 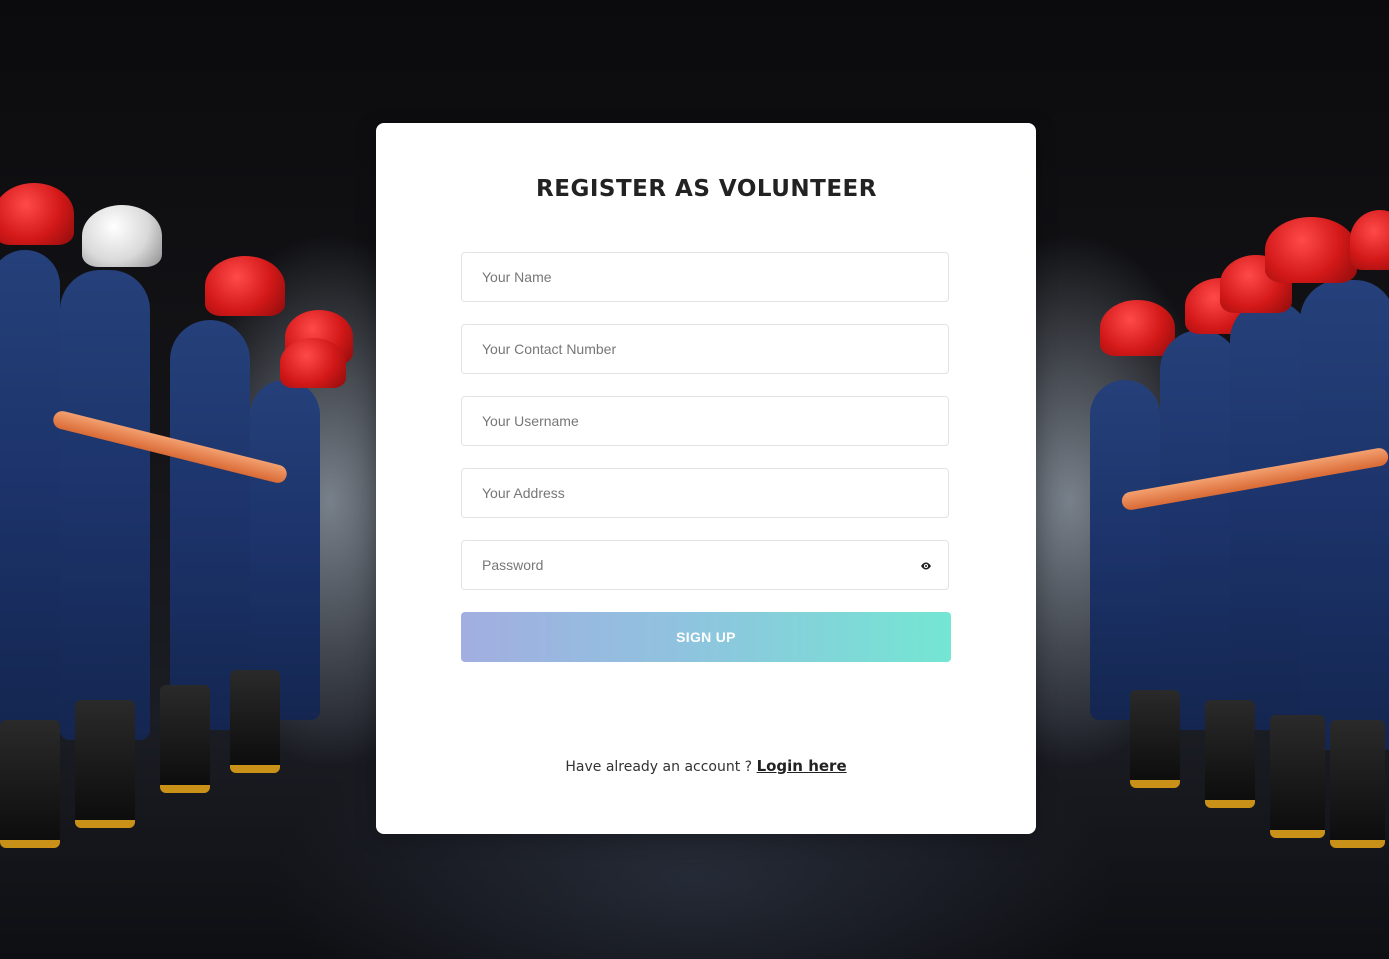 I want to click on password-input, so click(x=705, y=565).